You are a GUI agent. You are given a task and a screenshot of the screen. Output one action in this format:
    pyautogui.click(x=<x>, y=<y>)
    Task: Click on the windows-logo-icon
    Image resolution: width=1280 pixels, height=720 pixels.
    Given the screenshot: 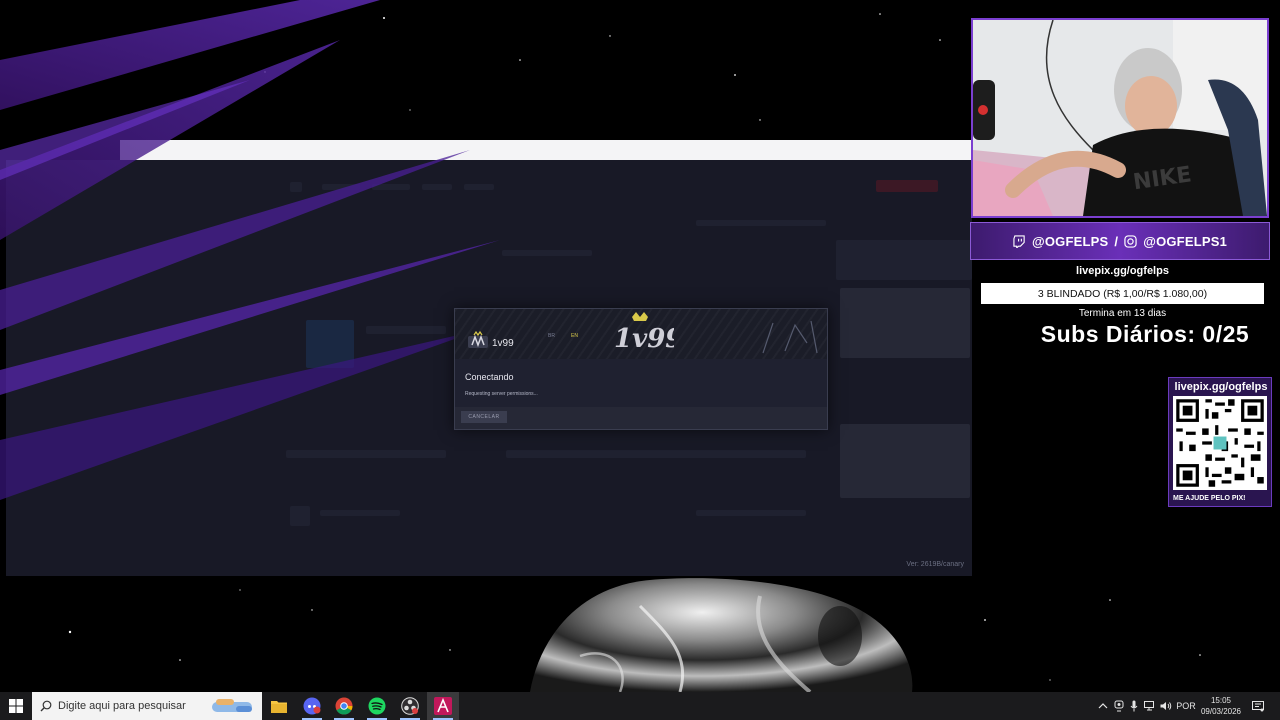 What is the action you would take?
    pyautogui.click(x=16, y=706)
    